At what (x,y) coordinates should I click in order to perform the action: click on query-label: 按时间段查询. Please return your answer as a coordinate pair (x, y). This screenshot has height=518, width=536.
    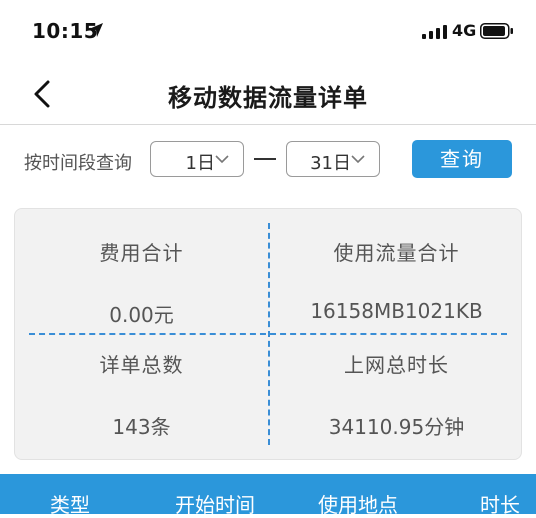
    Looking at the image, I should click on (78, 163).